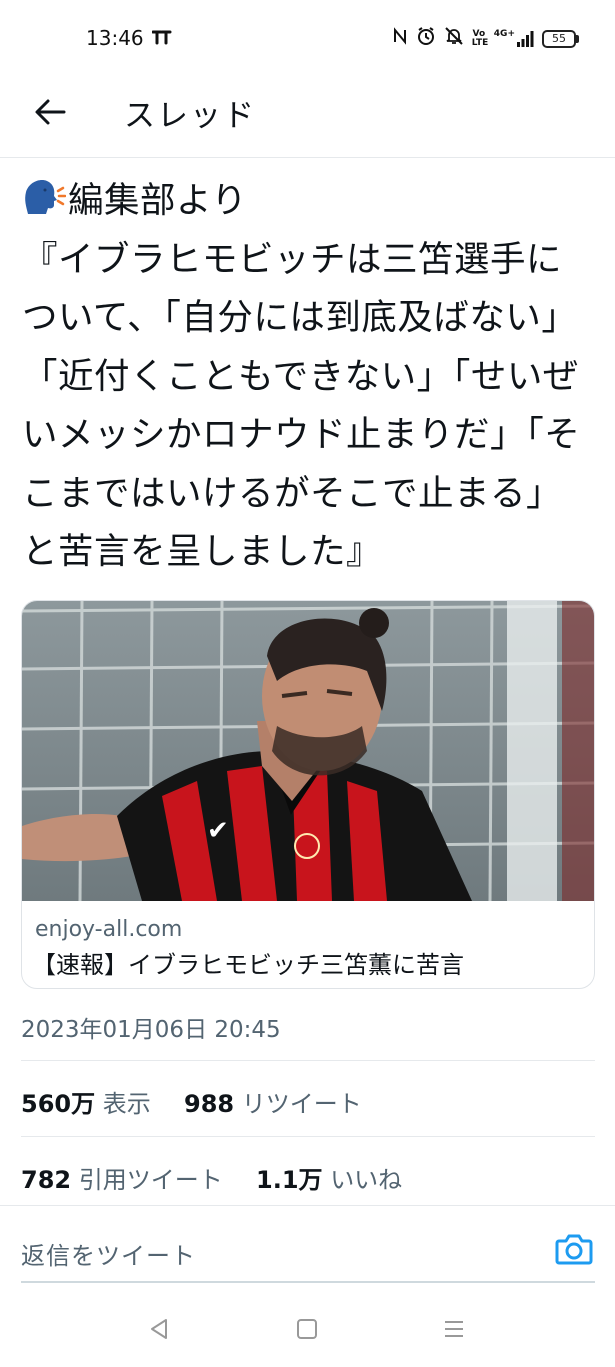 The width and height of the screenshot is (615, 1367). What do you see at coordinates (46, 1180) in the screenshot?
I see `quotes-count: 782` at bounding box center [46, 1180].